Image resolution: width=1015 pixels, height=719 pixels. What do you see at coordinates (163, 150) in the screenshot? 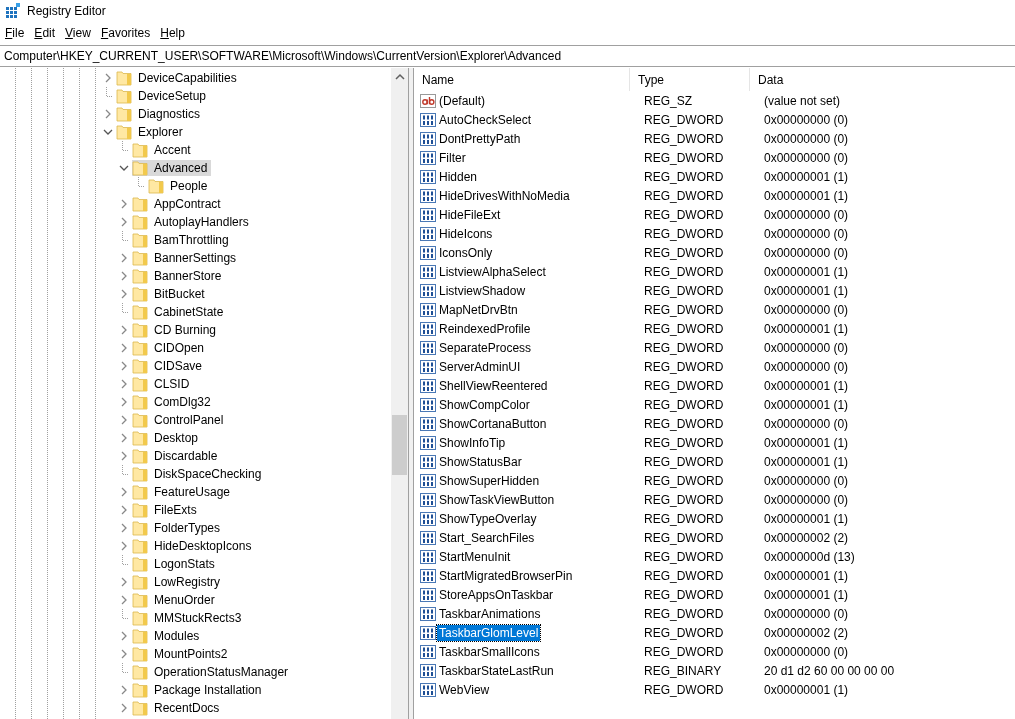
I see `tree-item: Accent` at bounding box center [163, 150].